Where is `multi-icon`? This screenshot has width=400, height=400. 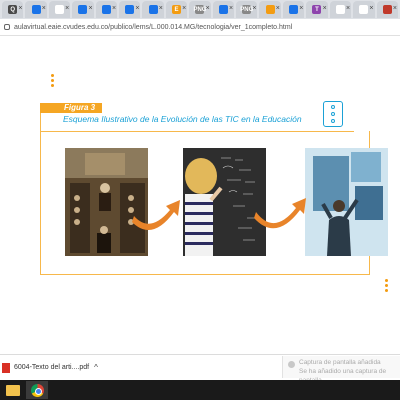
multi-icon is located at coordinates (270, 9).